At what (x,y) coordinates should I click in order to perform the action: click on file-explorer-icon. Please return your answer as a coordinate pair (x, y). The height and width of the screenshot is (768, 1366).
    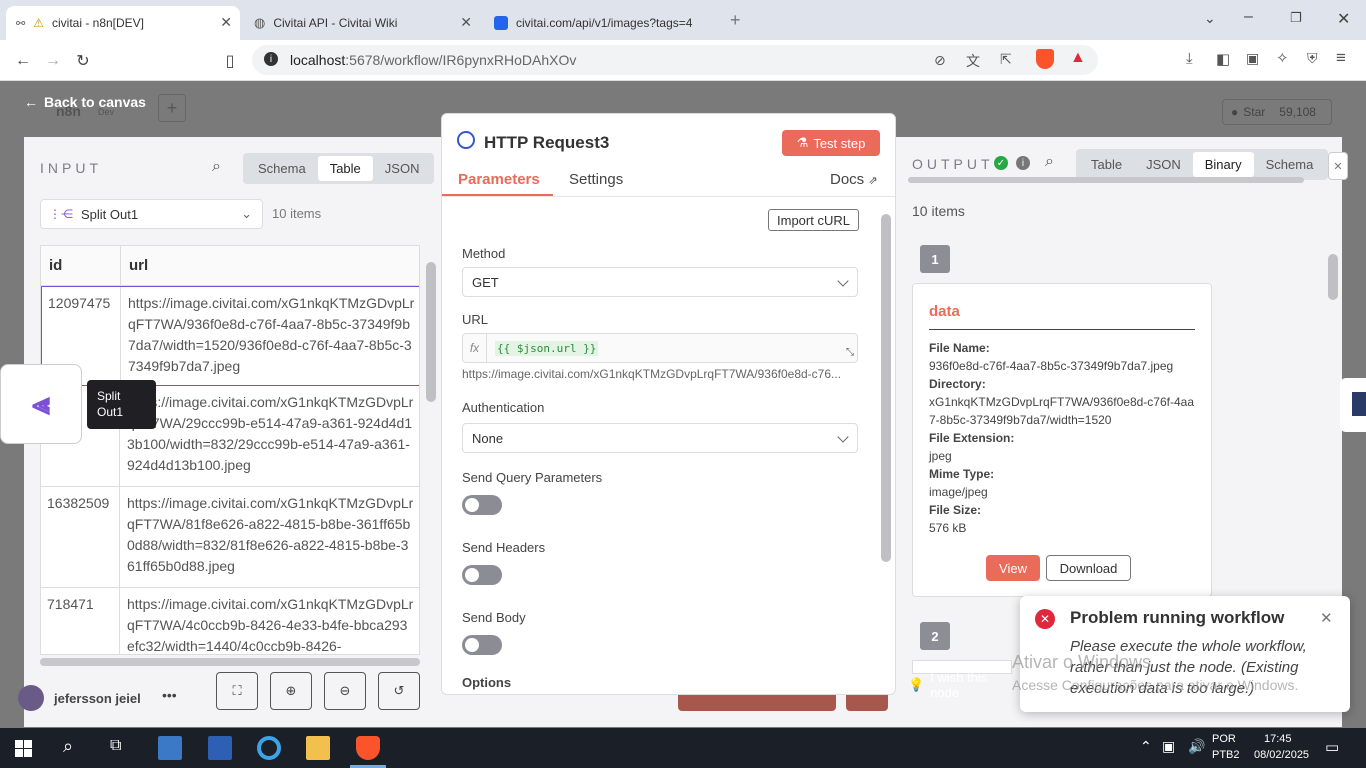
    Looking at the image, I should click on (318, 748).